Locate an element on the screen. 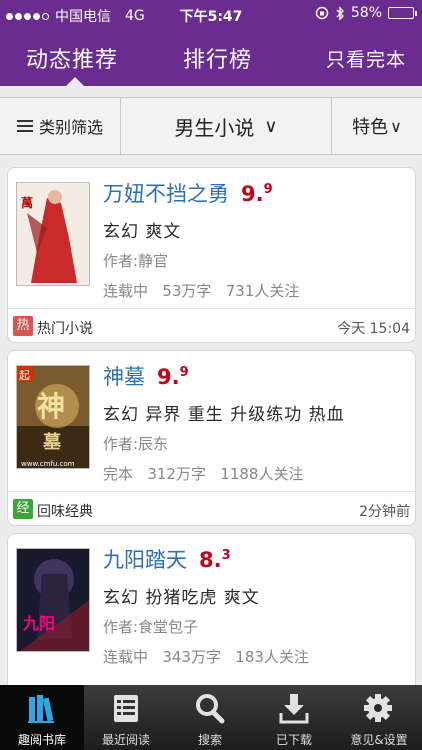 The image size is (422, 750). tab-label: 趣阅书库 is located at coordinates (41, 740).